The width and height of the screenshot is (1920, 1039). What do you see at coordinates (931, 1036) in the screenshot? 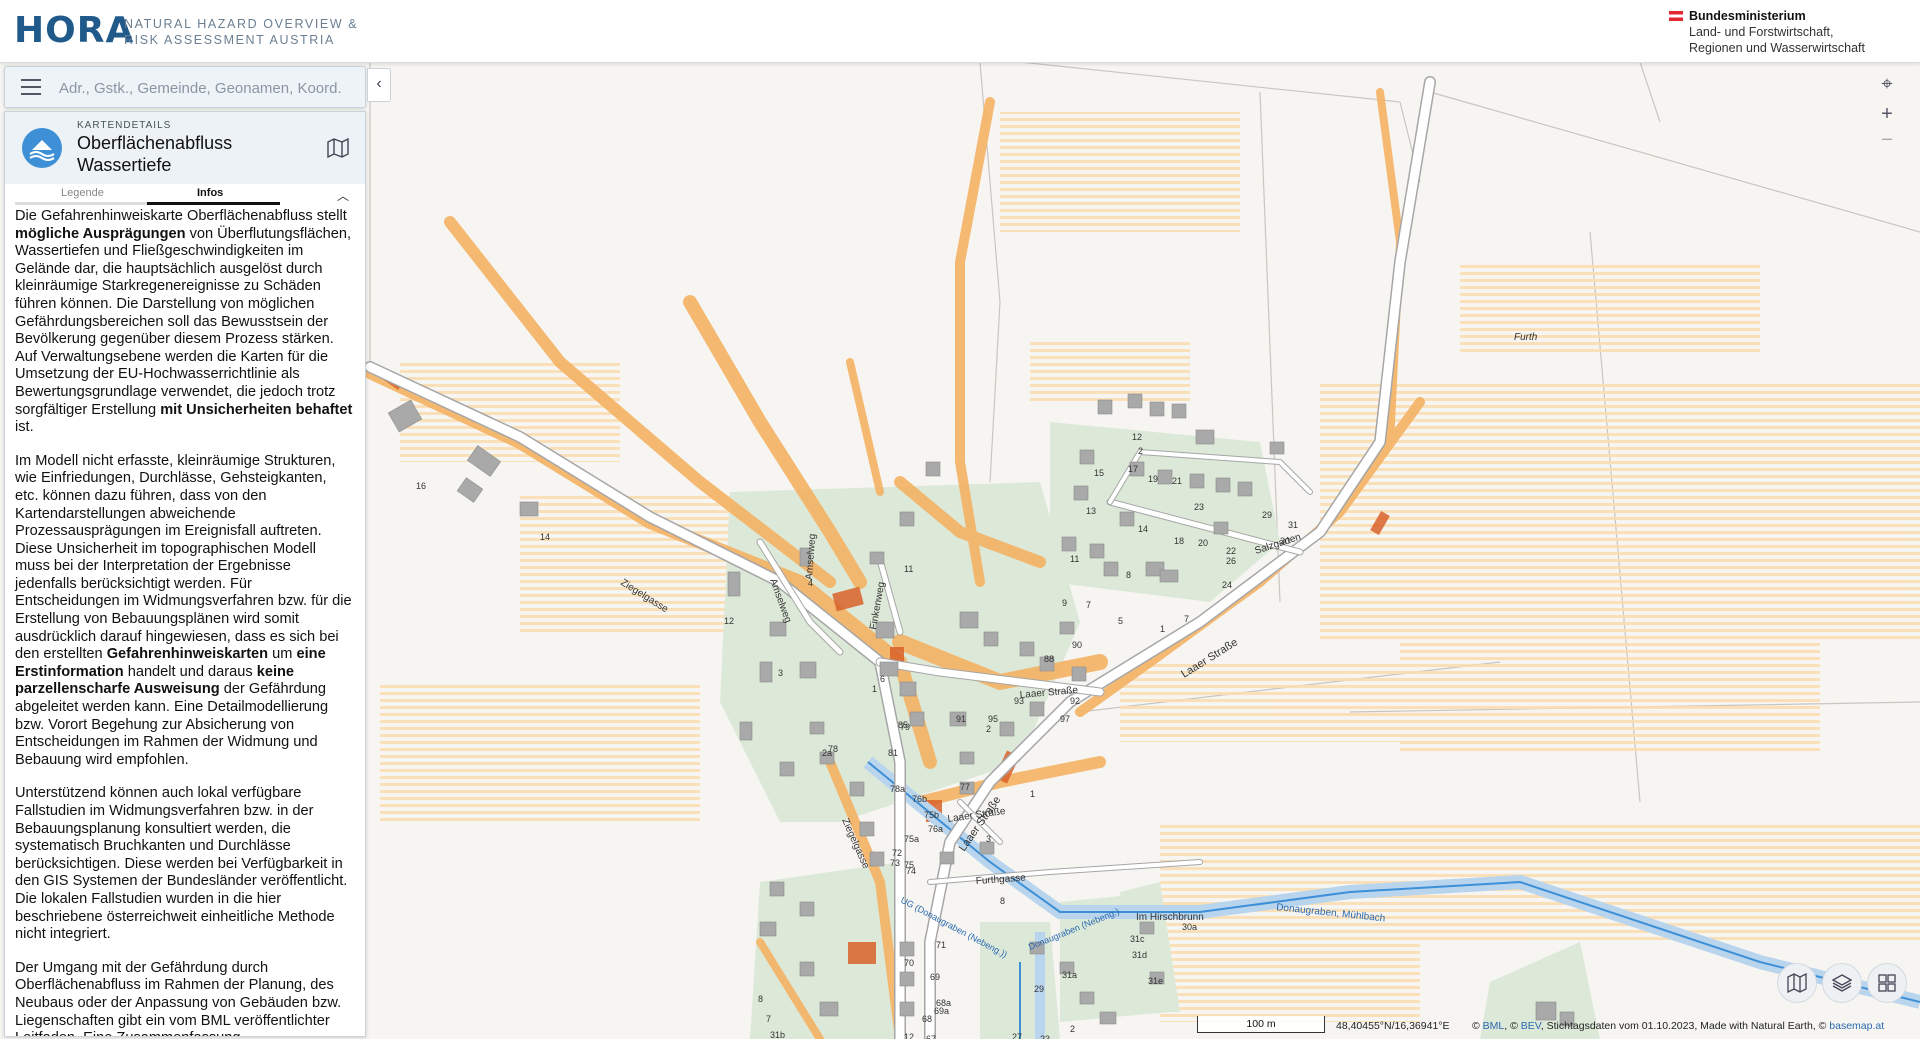
I see `house-number-label: 67` at bounding box center [931, 1036].